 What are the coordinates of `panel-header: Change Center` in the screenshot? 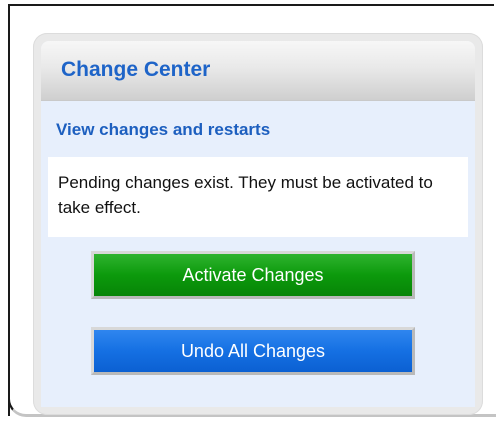 It's located at (258, 71).